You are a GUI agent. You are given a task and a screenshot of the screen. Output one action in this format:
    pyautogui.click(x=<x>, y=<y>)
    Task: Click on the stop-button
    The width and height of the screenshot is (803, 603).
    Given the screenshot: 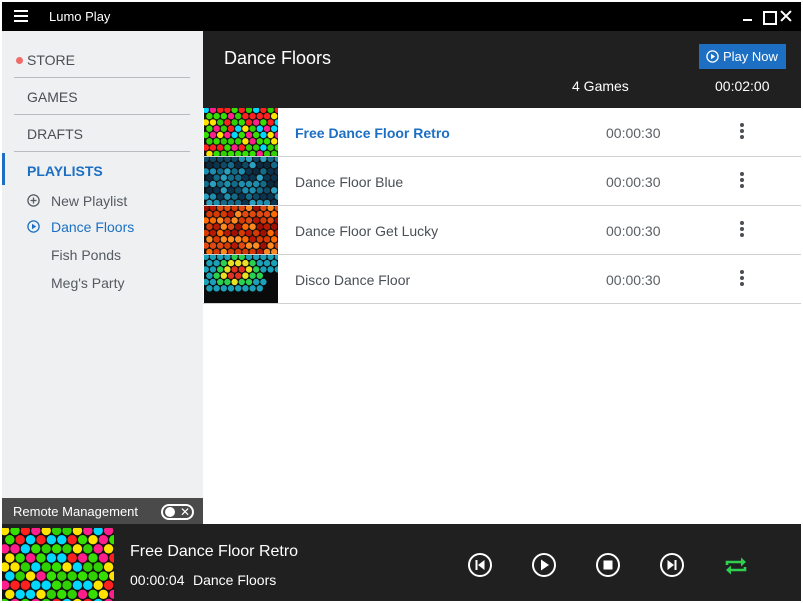 What is the action you would take?
    pyautogui.click(x=608, y=565)
    